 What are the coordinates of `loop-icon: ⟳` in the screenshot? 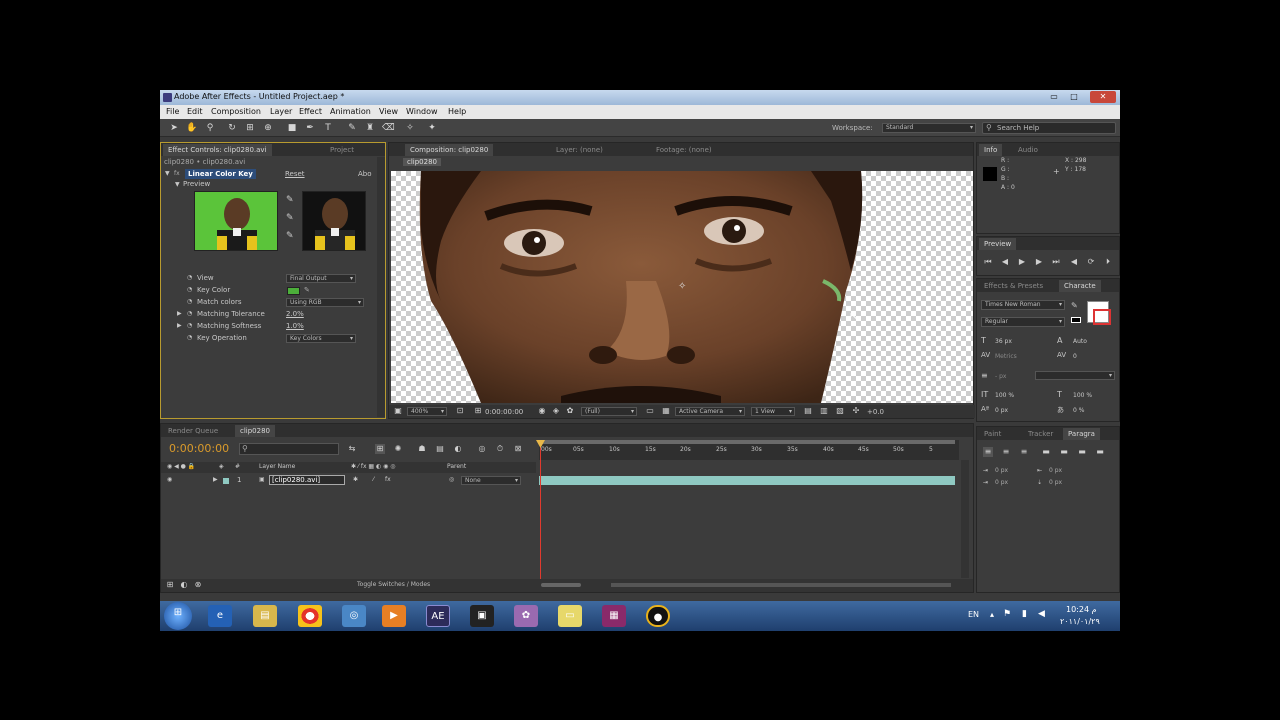 It's located at (1091, 262).